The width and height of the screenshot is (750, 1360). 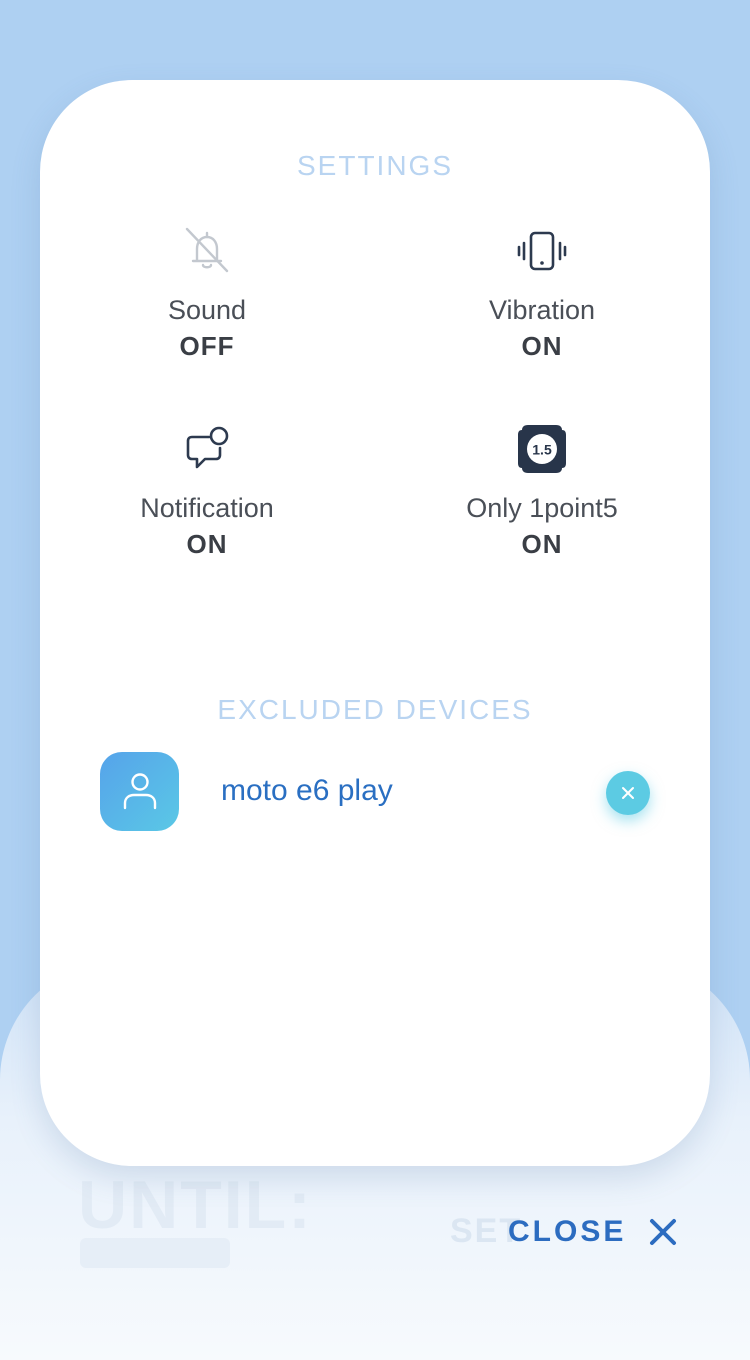 I want to click on setting-vibration: Vibration ON, so click(x=542, y=294).